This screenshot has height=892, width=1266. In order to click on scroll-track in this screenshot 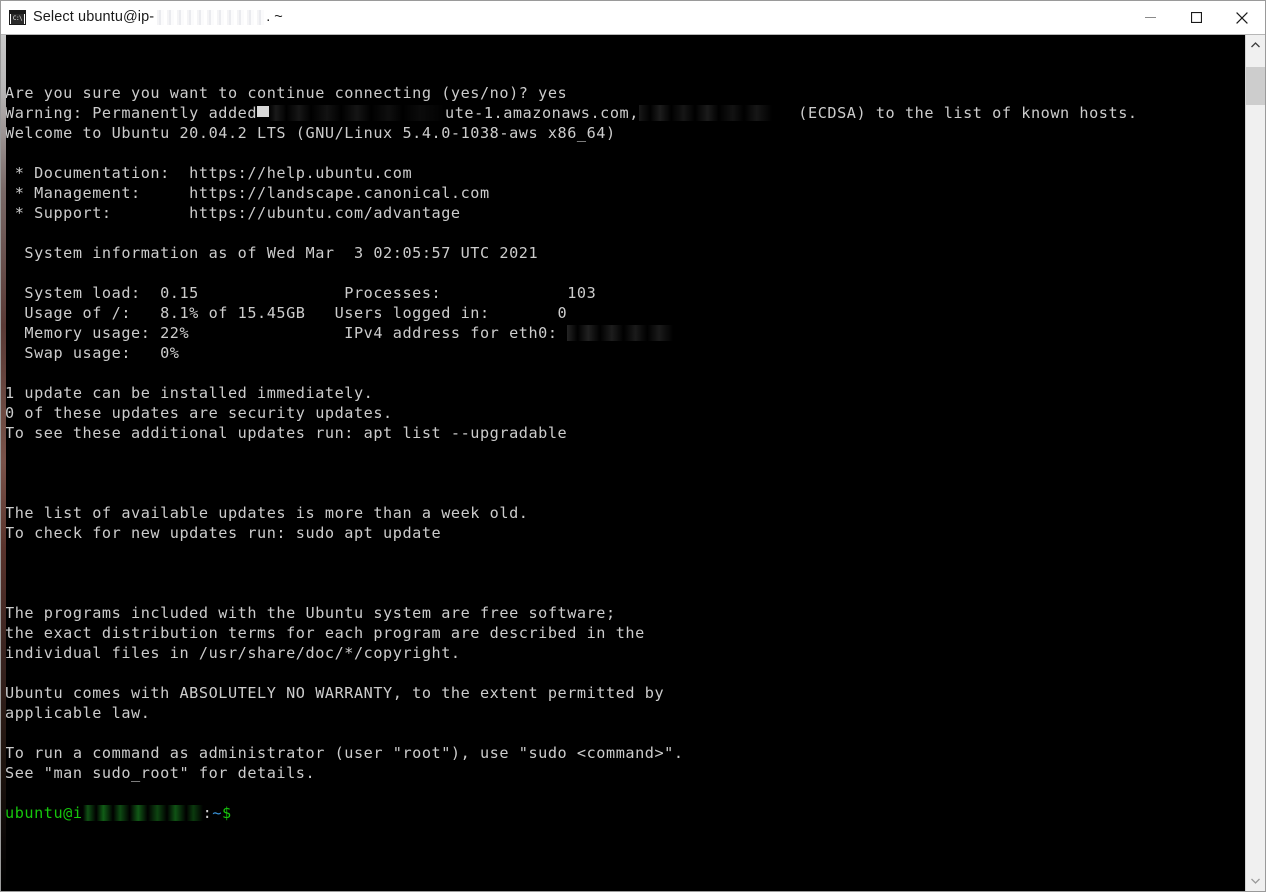, I will do `click(1255, 463)`.